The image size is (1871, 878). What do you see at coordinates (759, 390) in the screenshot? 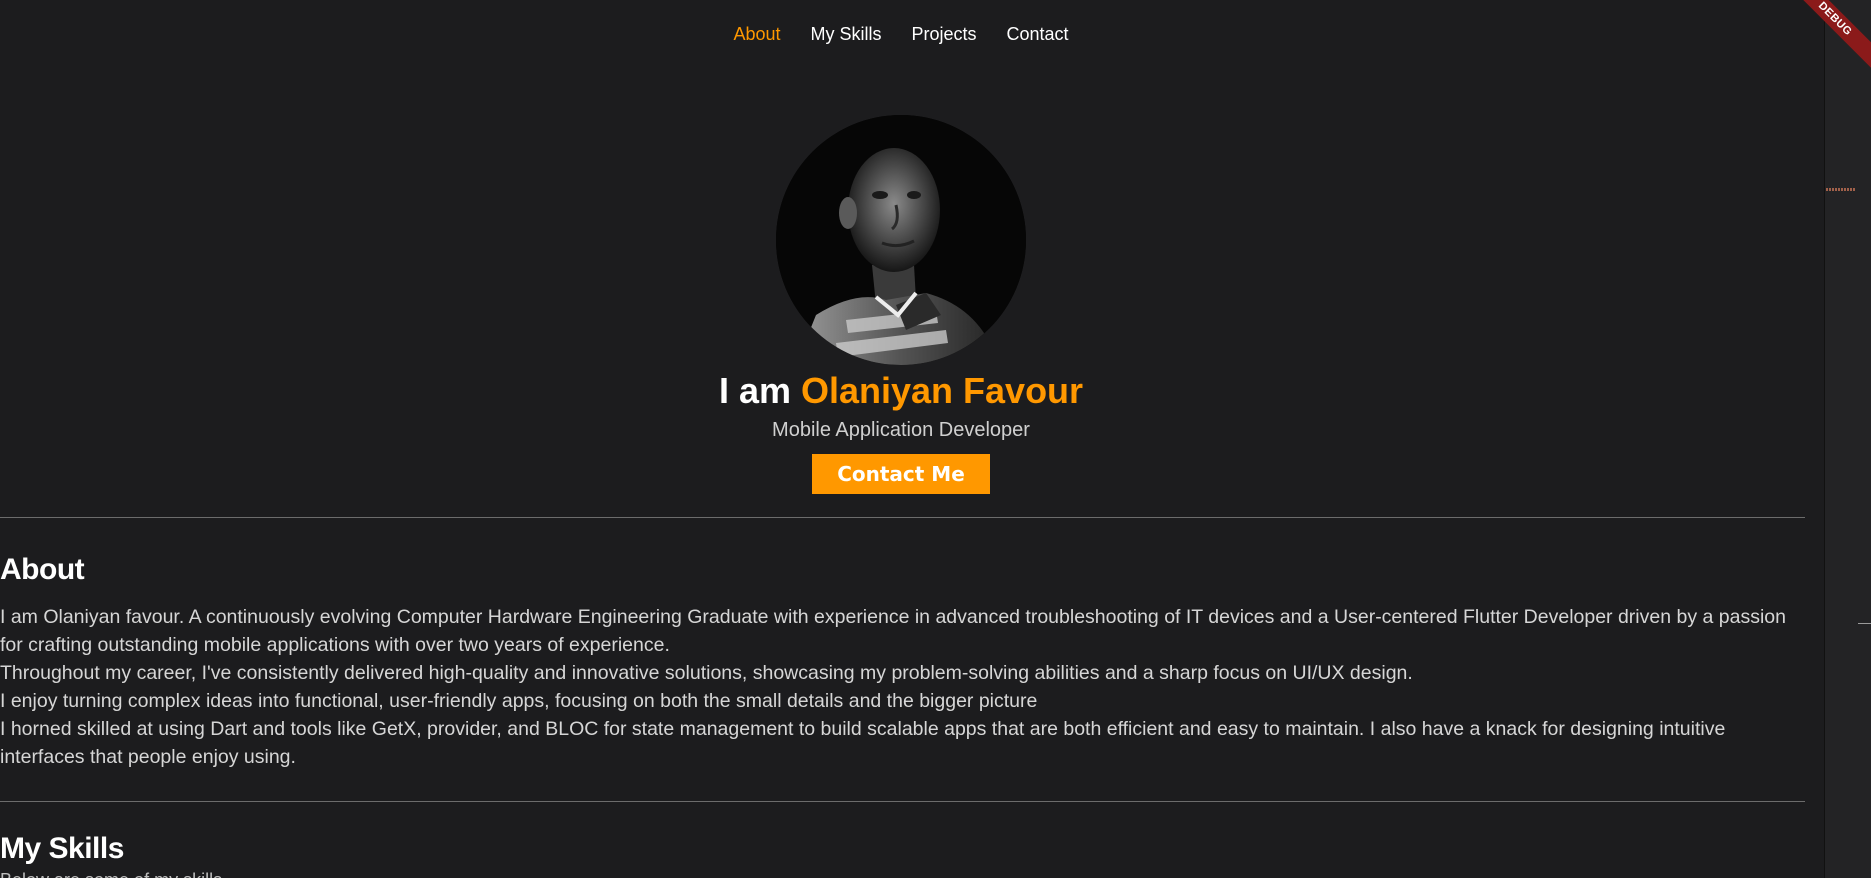
I see `hero-title-prefix: I am` at bounding box center [759, 390].